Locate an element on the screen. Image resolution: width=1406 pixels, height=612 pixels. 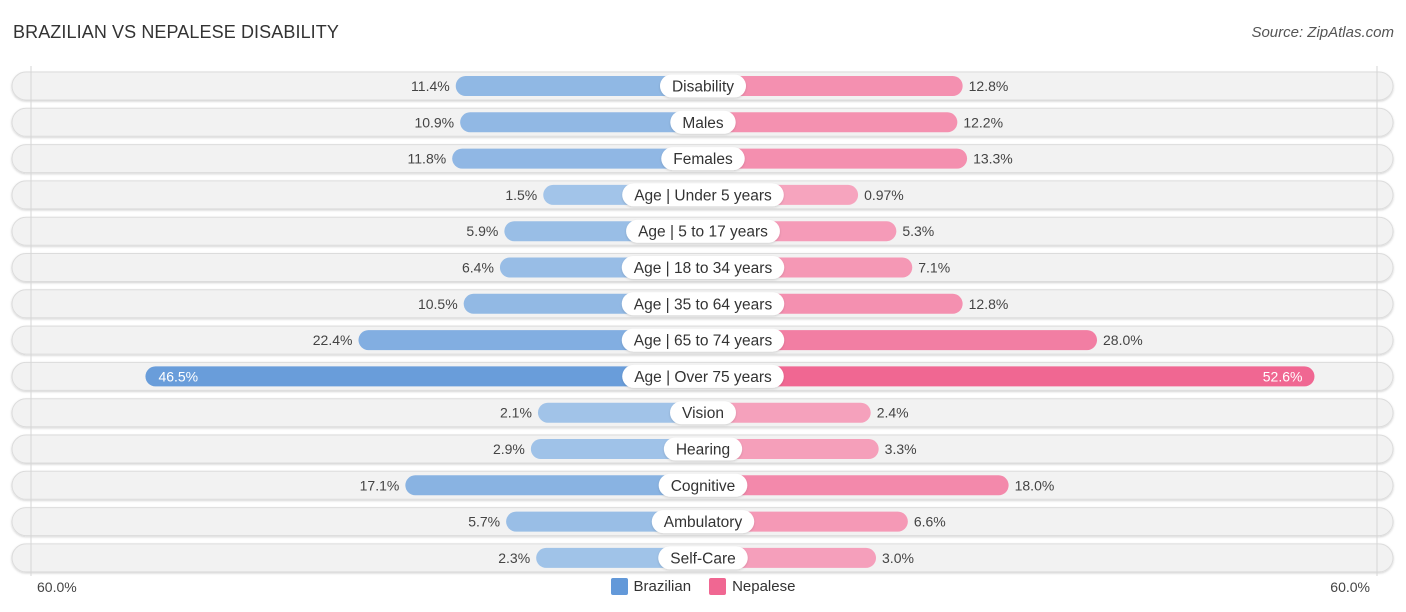
bar-row: 2.9% 3.3% Hearing is located at coordinates (705, 449).